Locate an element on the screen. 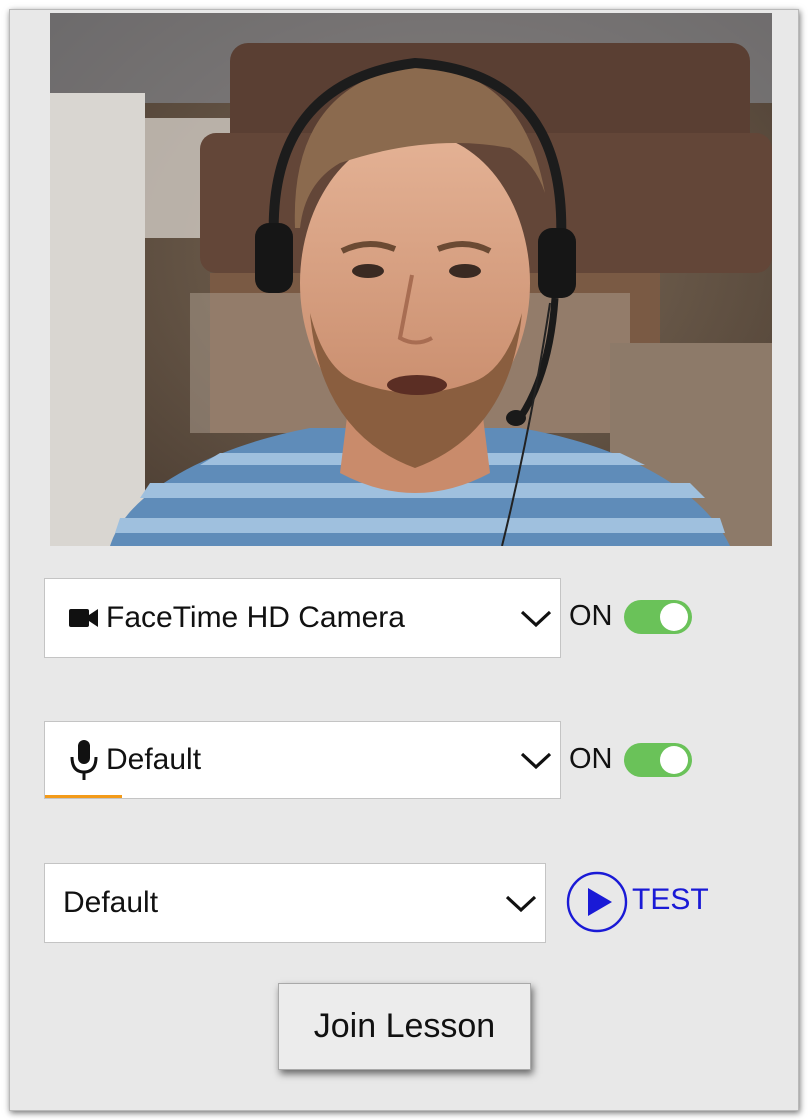  microphone-level-meter is located at coordinates (84, 796).